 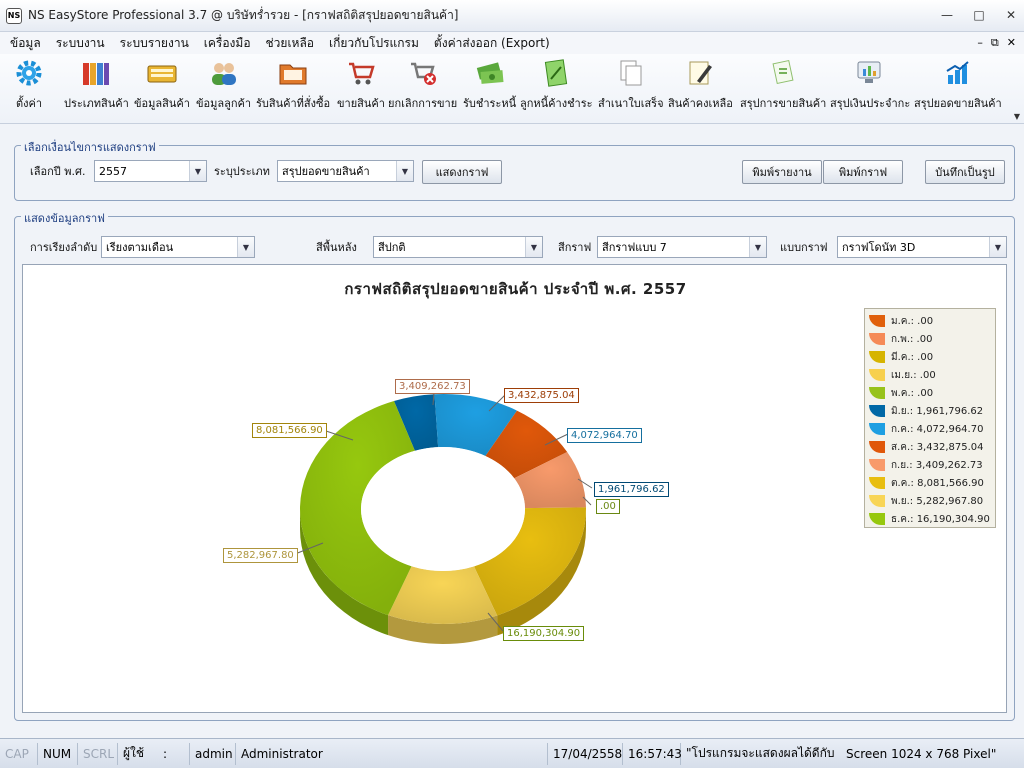 What do you see at coordinates (682, 247) in the screenshot?
I see `graph-color-select: สีกราฟแบบ 7 ▼` at bounding box center [682, 247].